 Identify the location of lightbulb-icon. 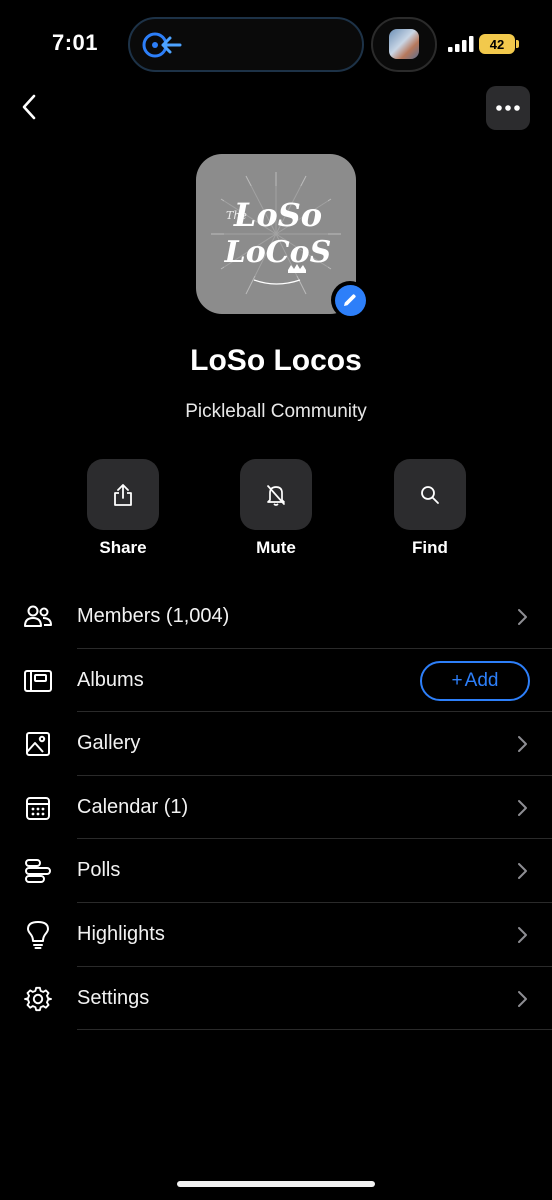
(38, 935).